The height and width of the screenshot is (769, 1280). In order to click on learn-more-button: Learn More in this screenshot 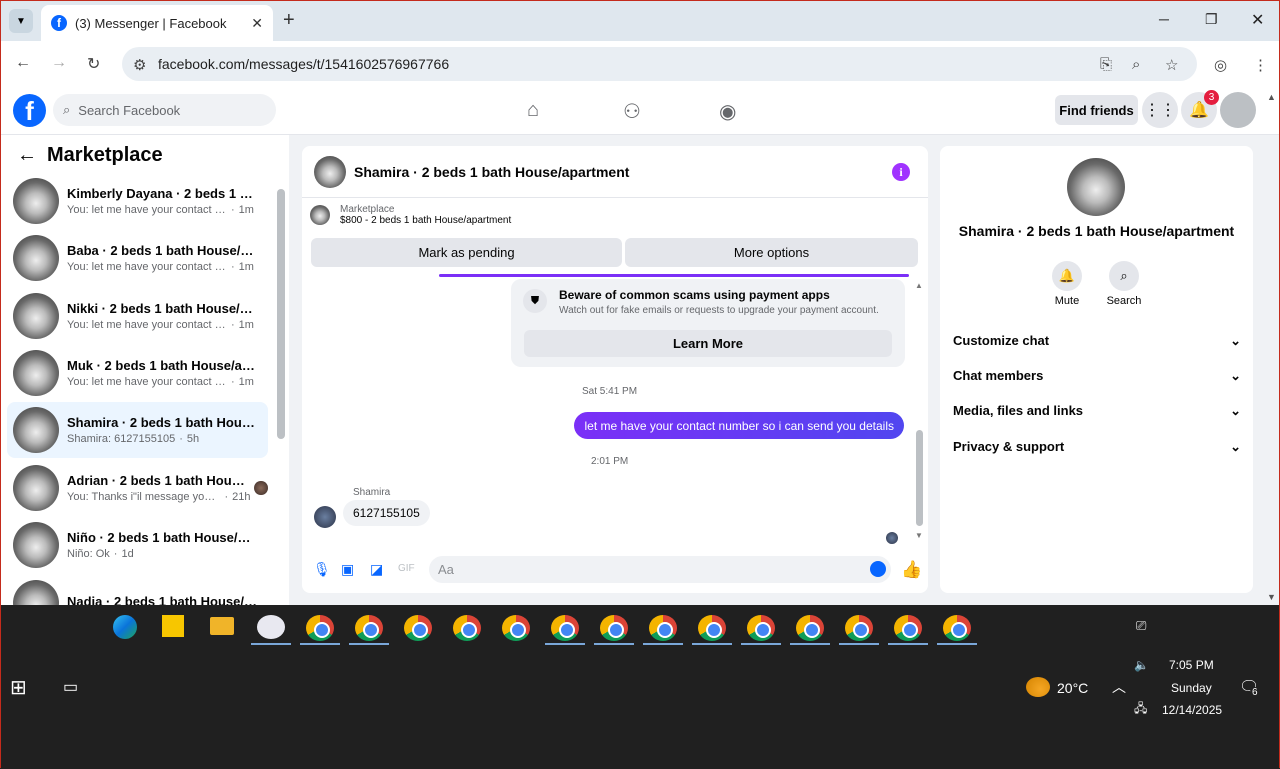, I will do `click(708, 343)`.